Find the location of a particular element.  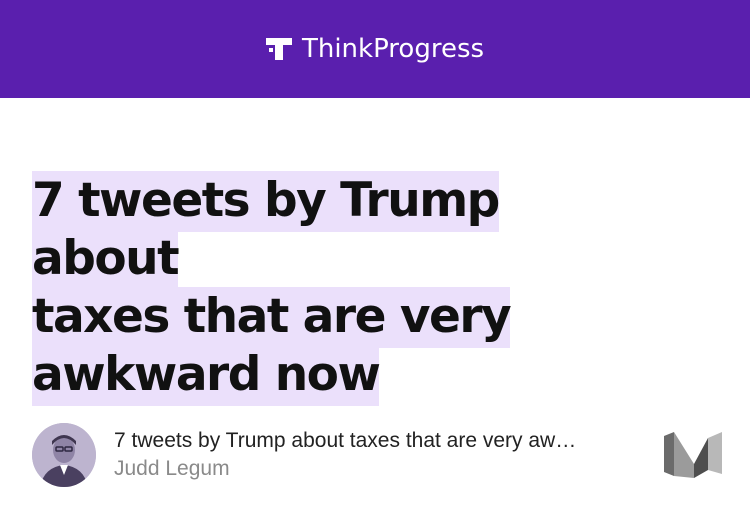

brand-link: ThinkProgress is located at coordinates (375, 49).